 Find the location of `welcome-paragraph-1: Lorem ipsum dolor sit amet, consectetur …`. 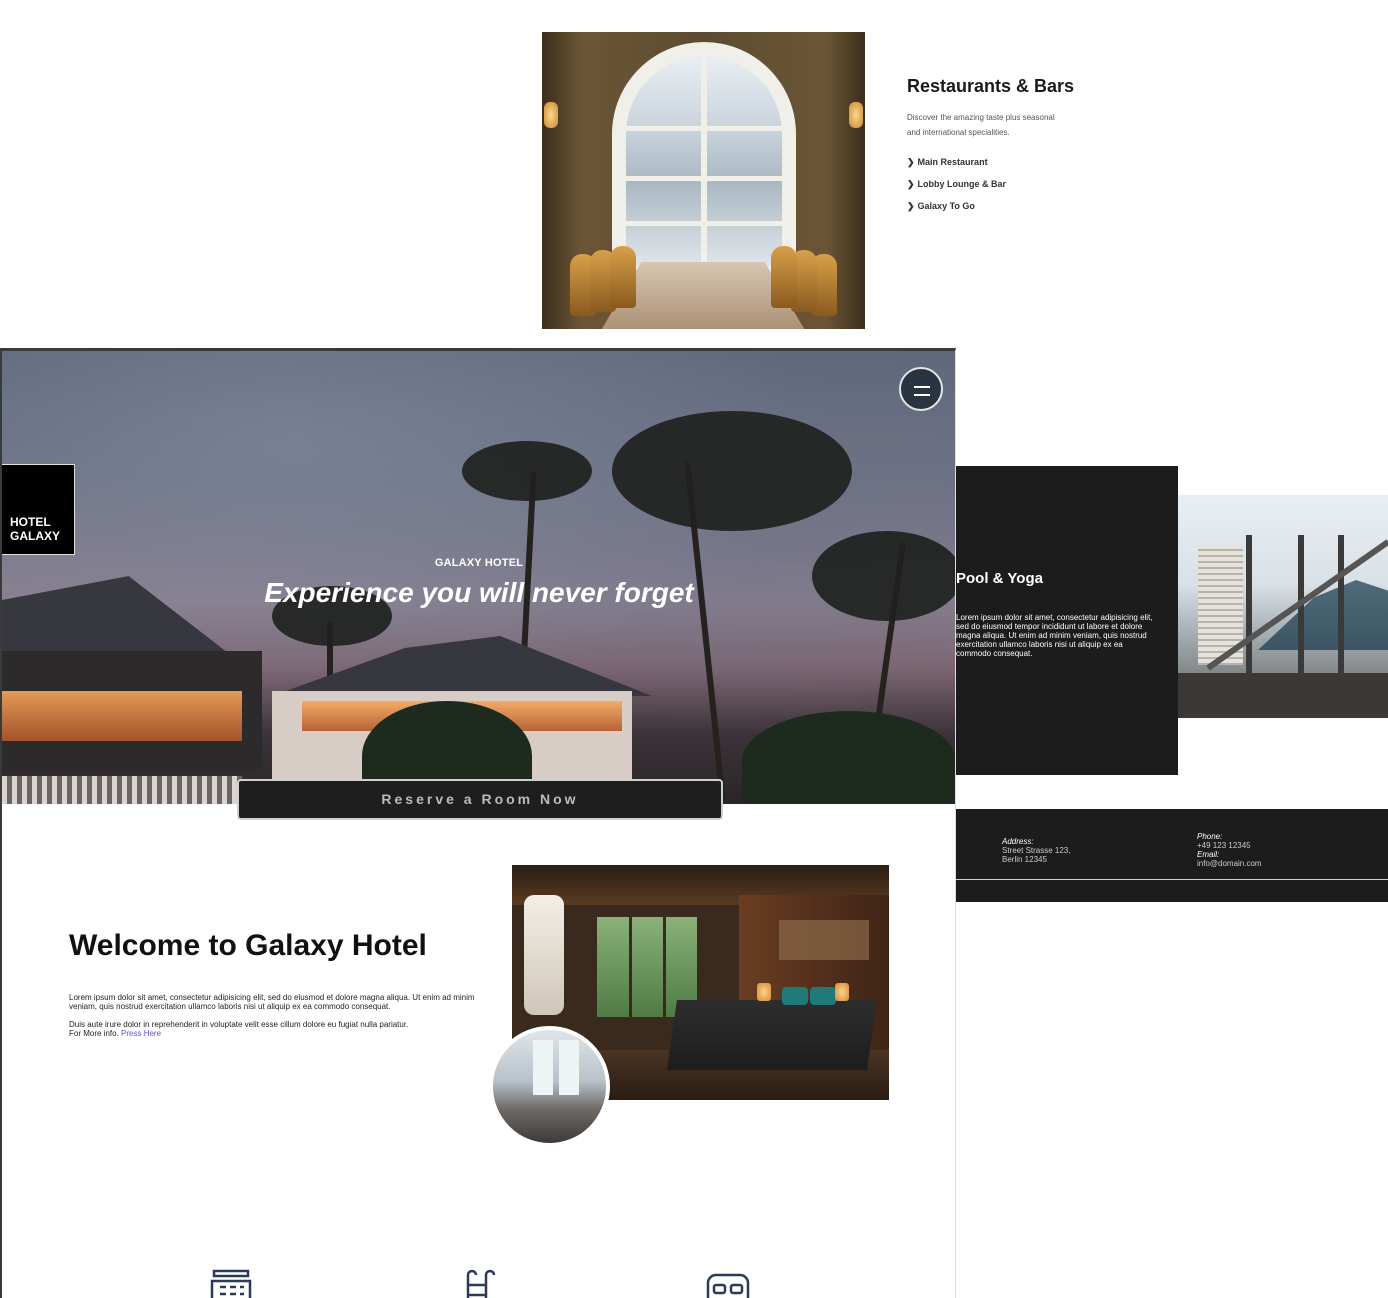

welcome-paragraph-1: Lorem ipsum dolor sit amet, consectetur … is located at coordinates (272, 1002).